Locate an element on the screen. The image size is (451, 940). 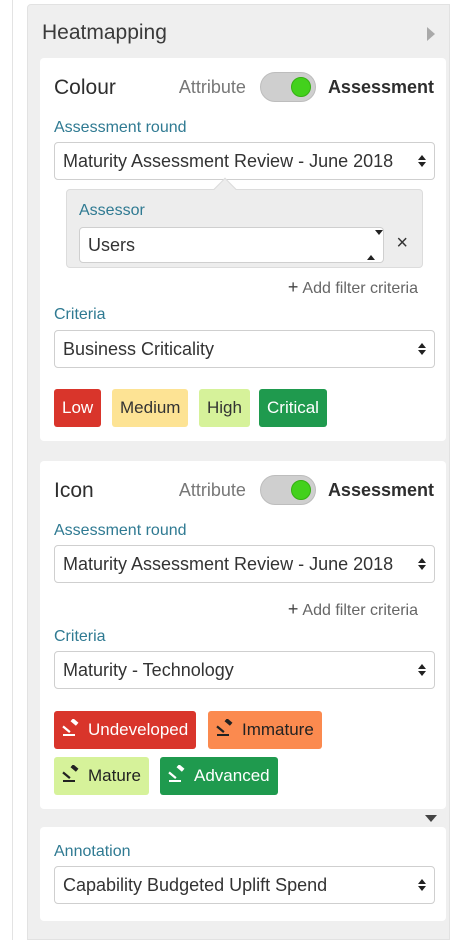
legend-chip-undeveloped: Undeveloped is located at coordinates (125, 730).